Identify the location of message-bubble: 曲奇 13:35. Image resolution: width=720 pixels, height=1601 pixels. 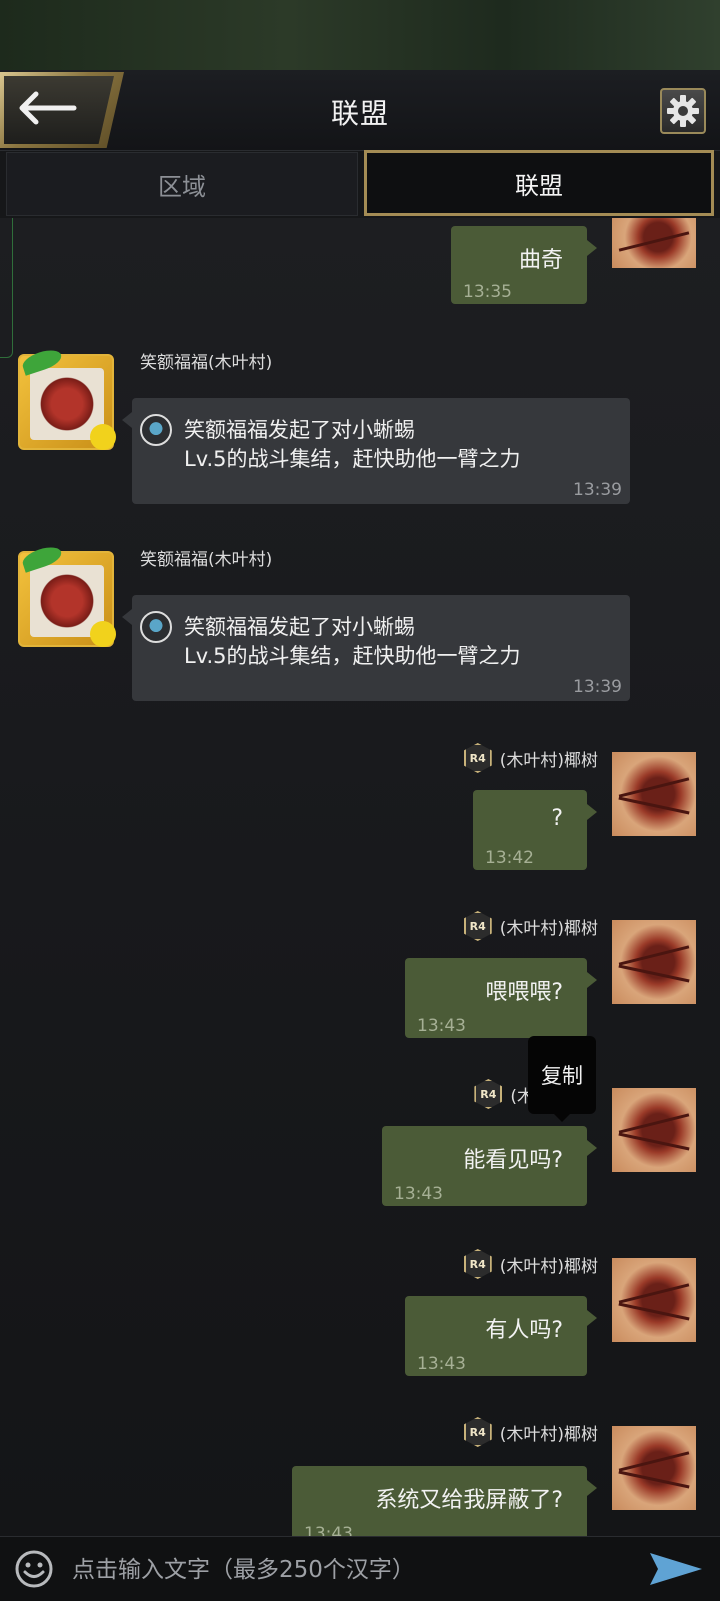
(524, 265).